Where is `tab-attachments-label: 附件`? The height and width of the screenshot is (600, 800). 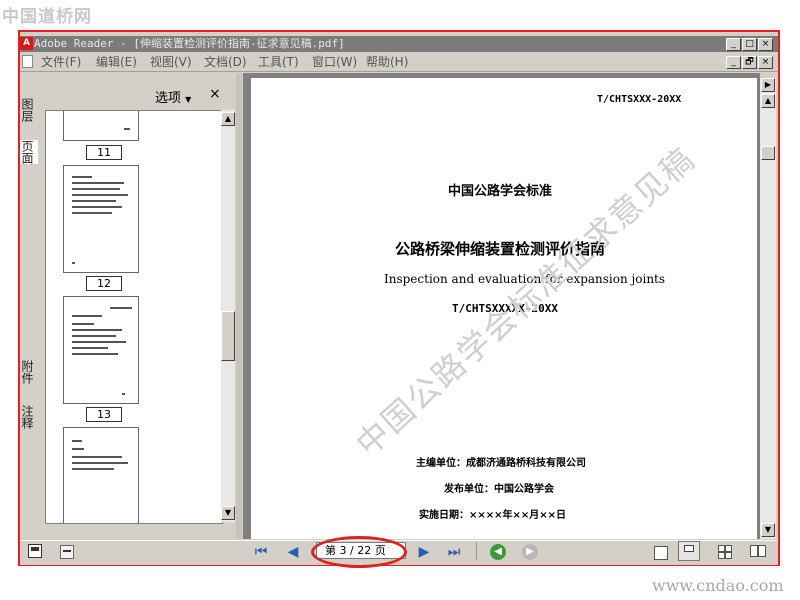 tab-attachments-label: 附件 is located at coordinates (27, 372).